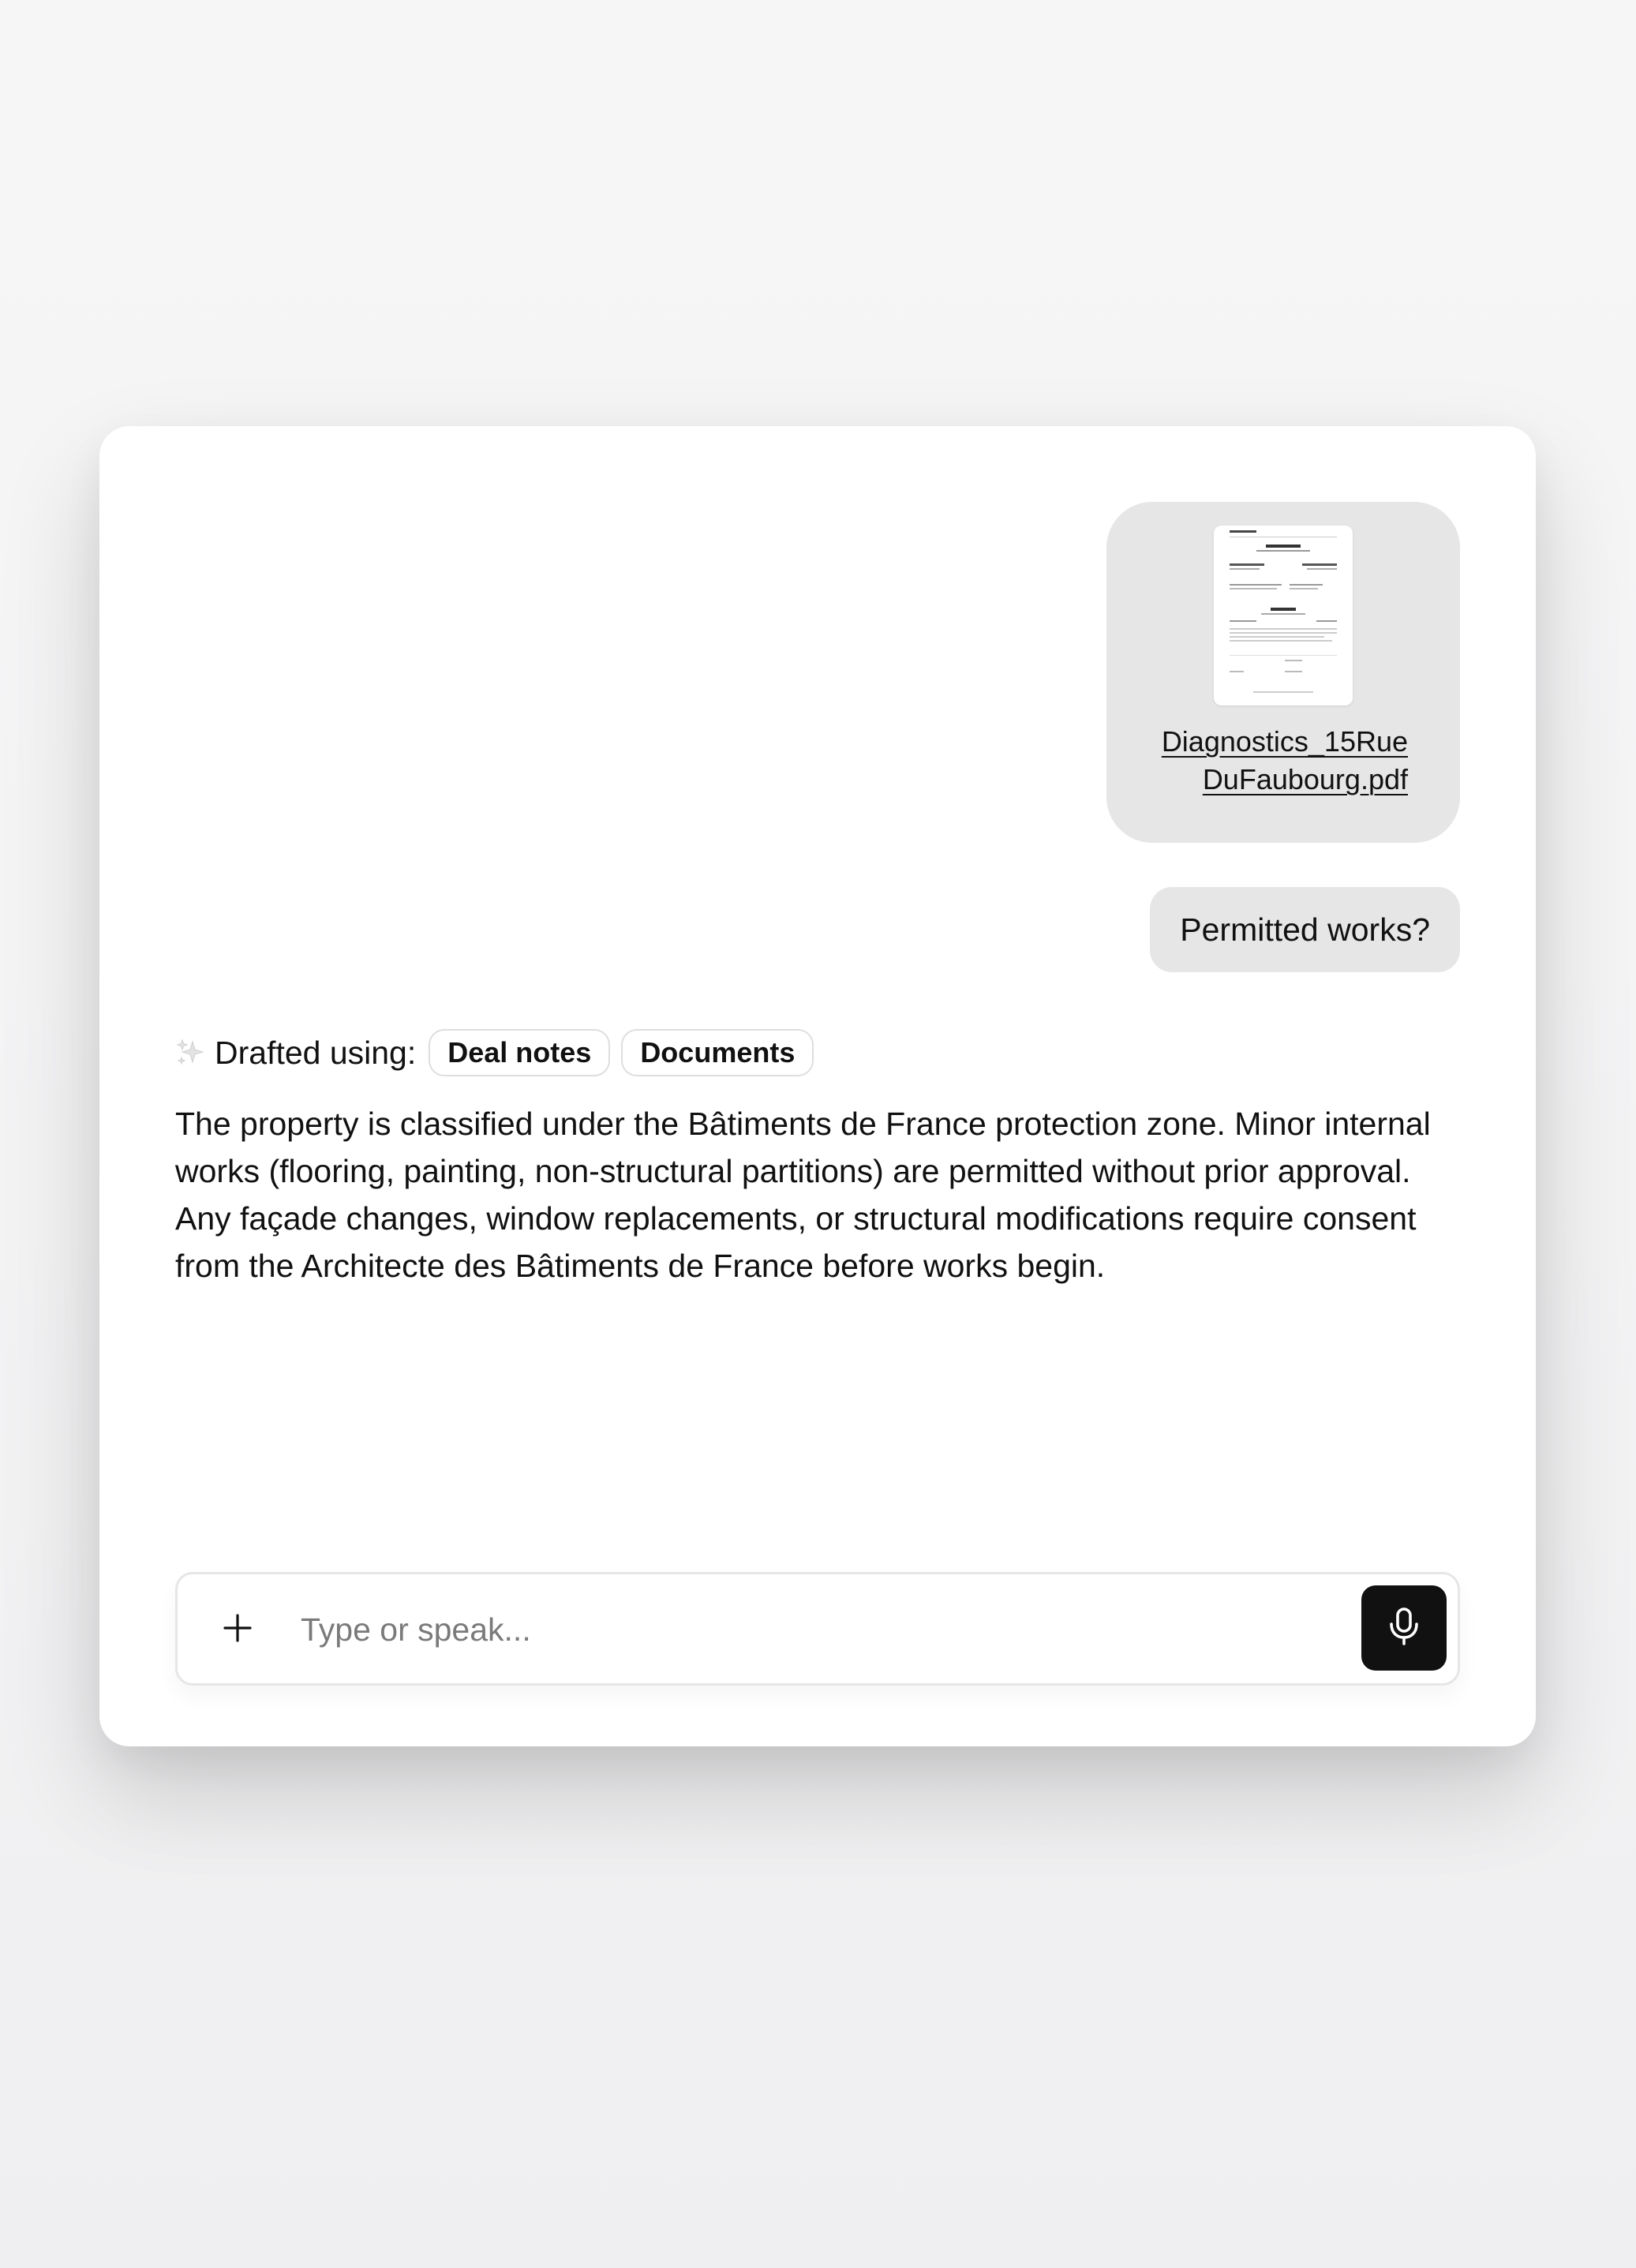 Image resolution: width=1636 pixels, height=2268 pixels. I want to click on drafted-using-label: Drafted using:, so click(316, 1052).